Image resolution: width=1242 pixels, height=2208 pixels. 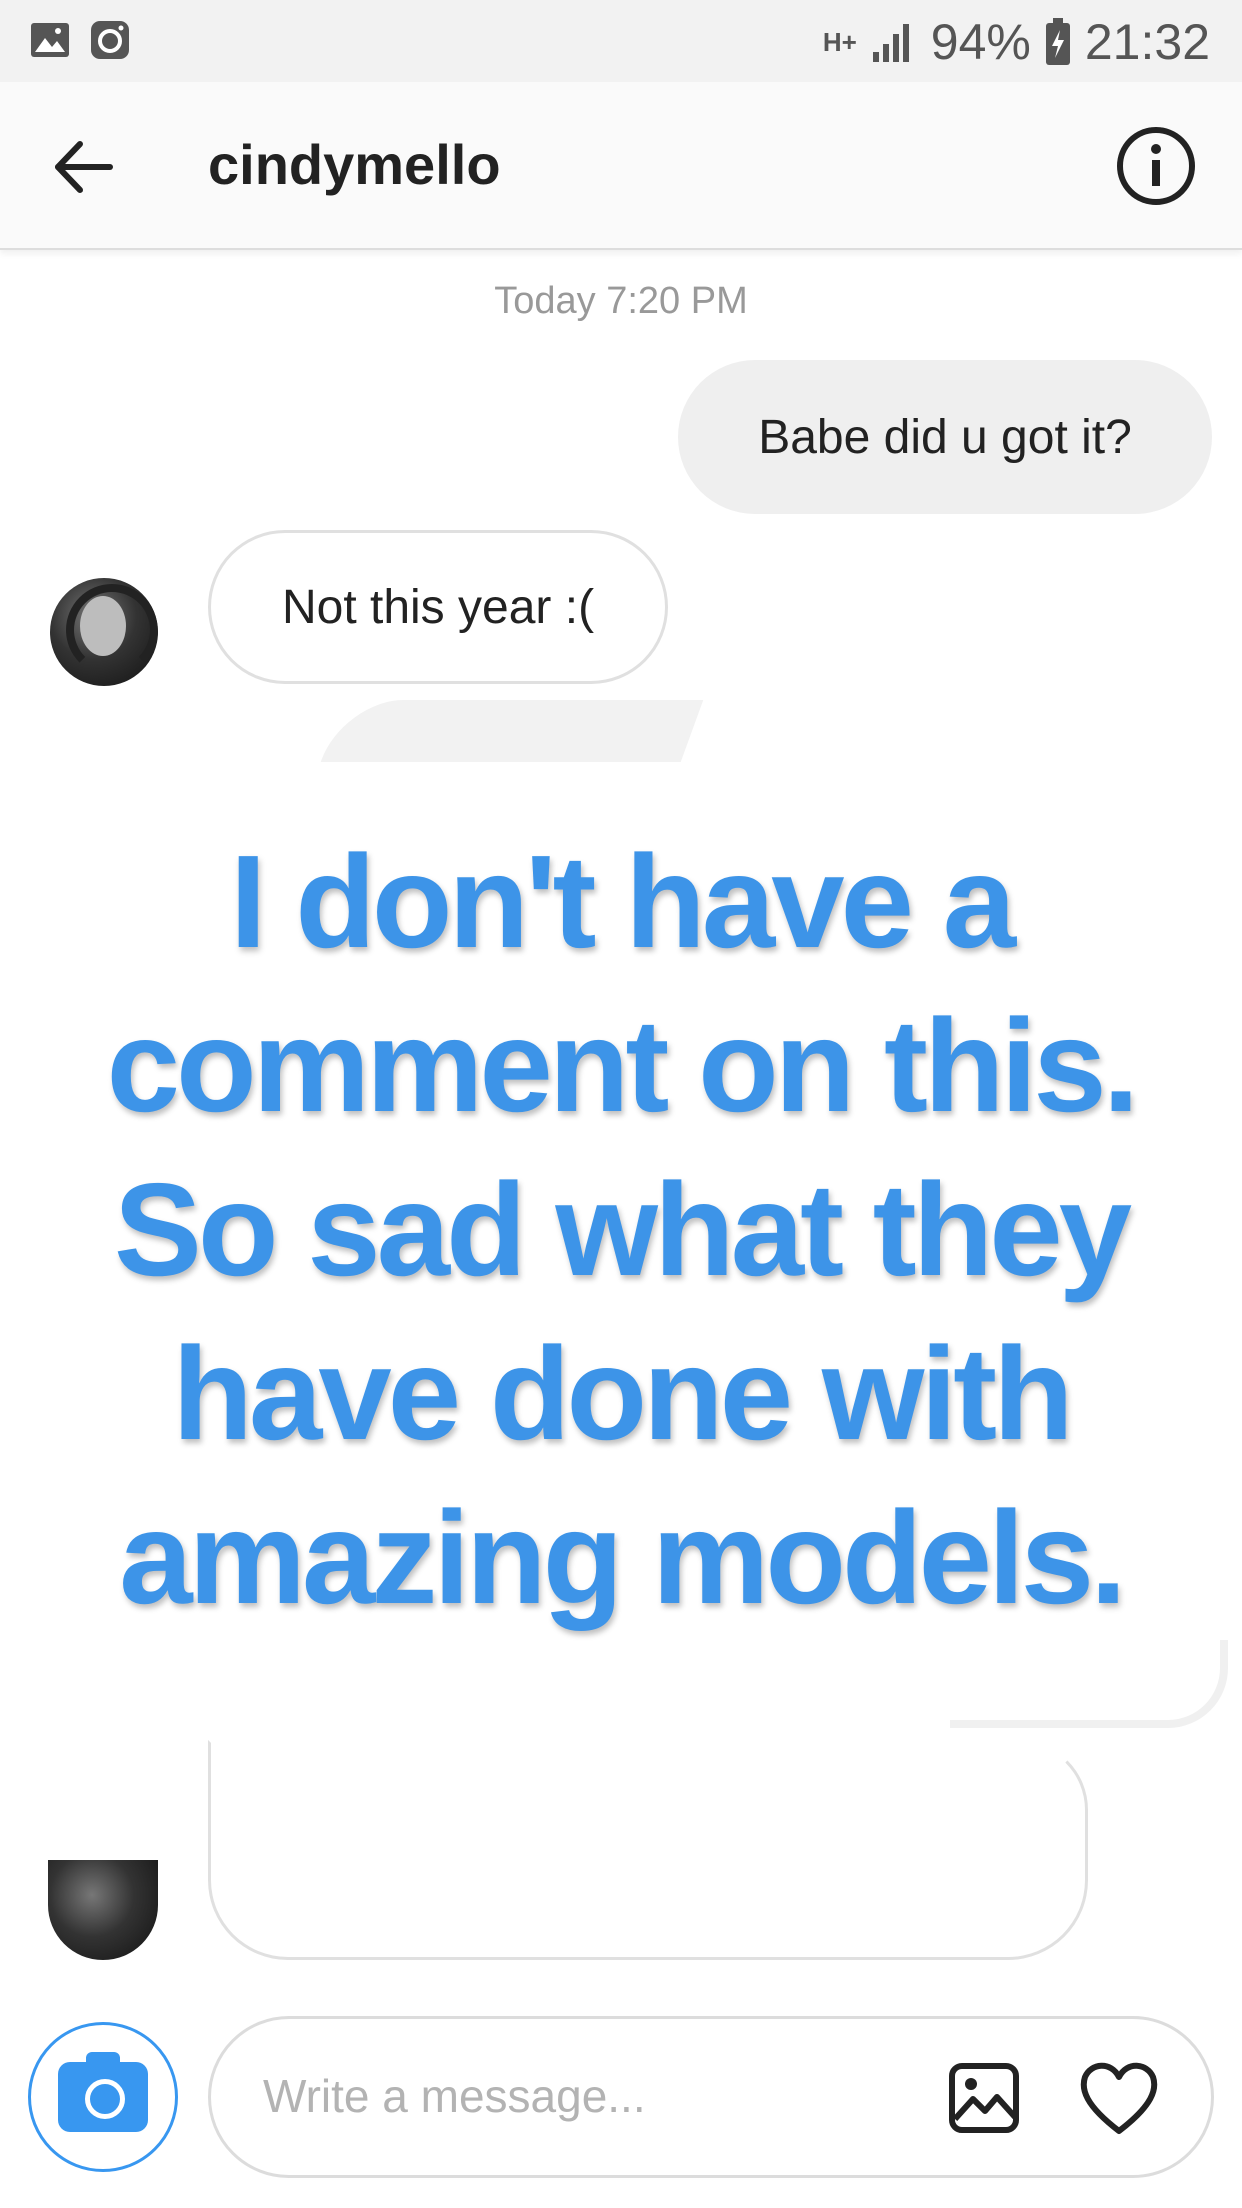 What do you see at coordinates (83, 167) in the screenshot?
I see `arrow-left-icon` at bounding box center [83, 167].